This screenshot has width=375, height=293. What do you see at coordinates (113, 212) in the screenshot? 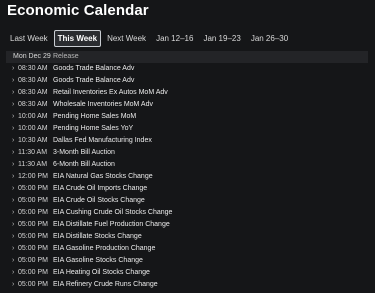
I see `release-name: EIA Cushing Crude Oil Stocks Change` at bounding box center [113, 212].